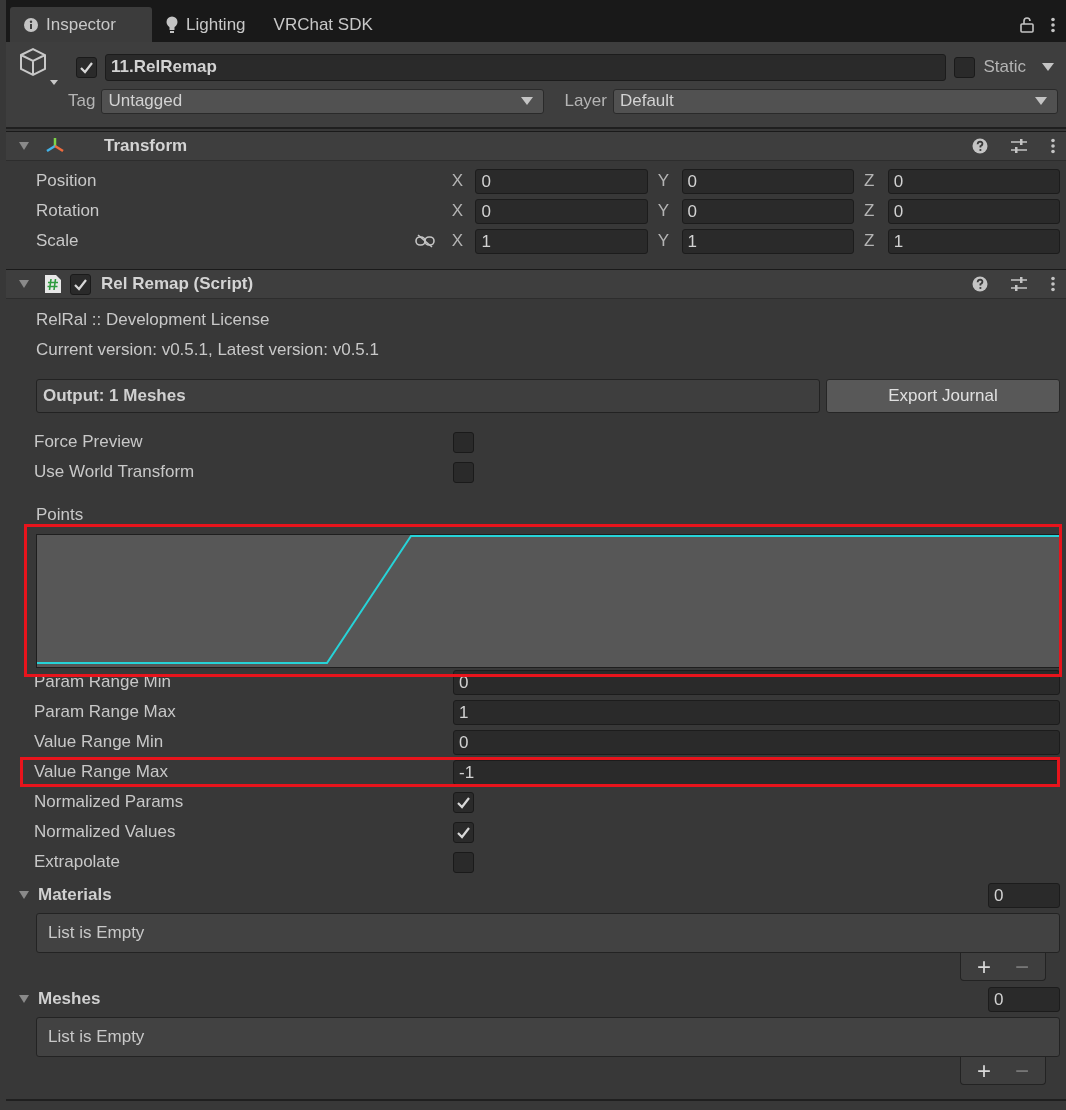 The height and width of the screenshot is (1110, 1066). What do you see at coordinates (82, 101) in the screenshot?
I see `tag-label: Tag` at bounding box center [82, 101].